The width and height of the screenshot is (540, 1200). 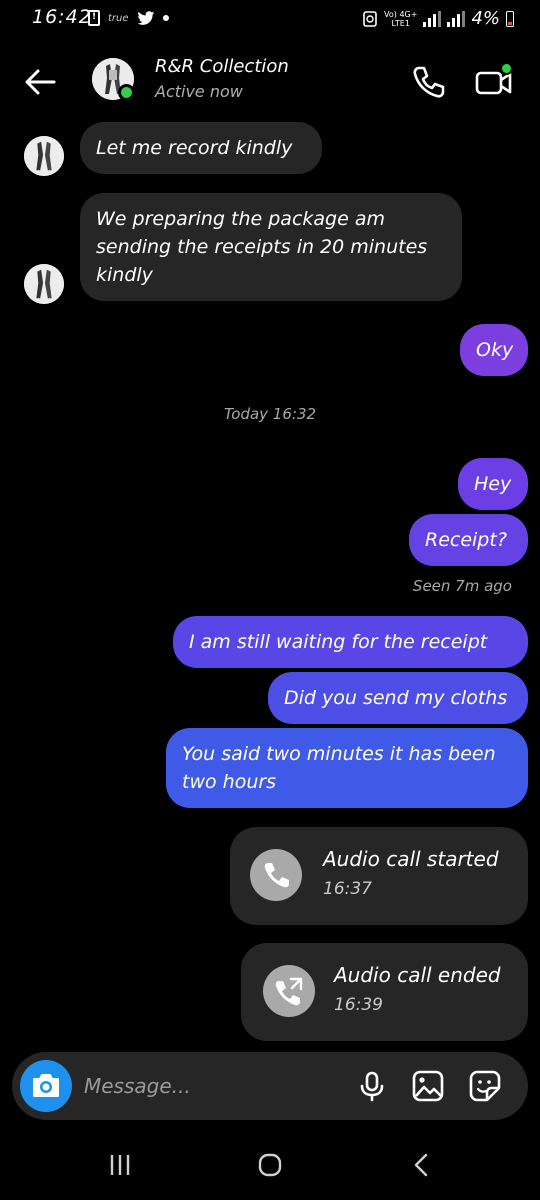 I want to click on status-system: Vo) 4G+ LTE1 4%, so click(x=438, y=18).